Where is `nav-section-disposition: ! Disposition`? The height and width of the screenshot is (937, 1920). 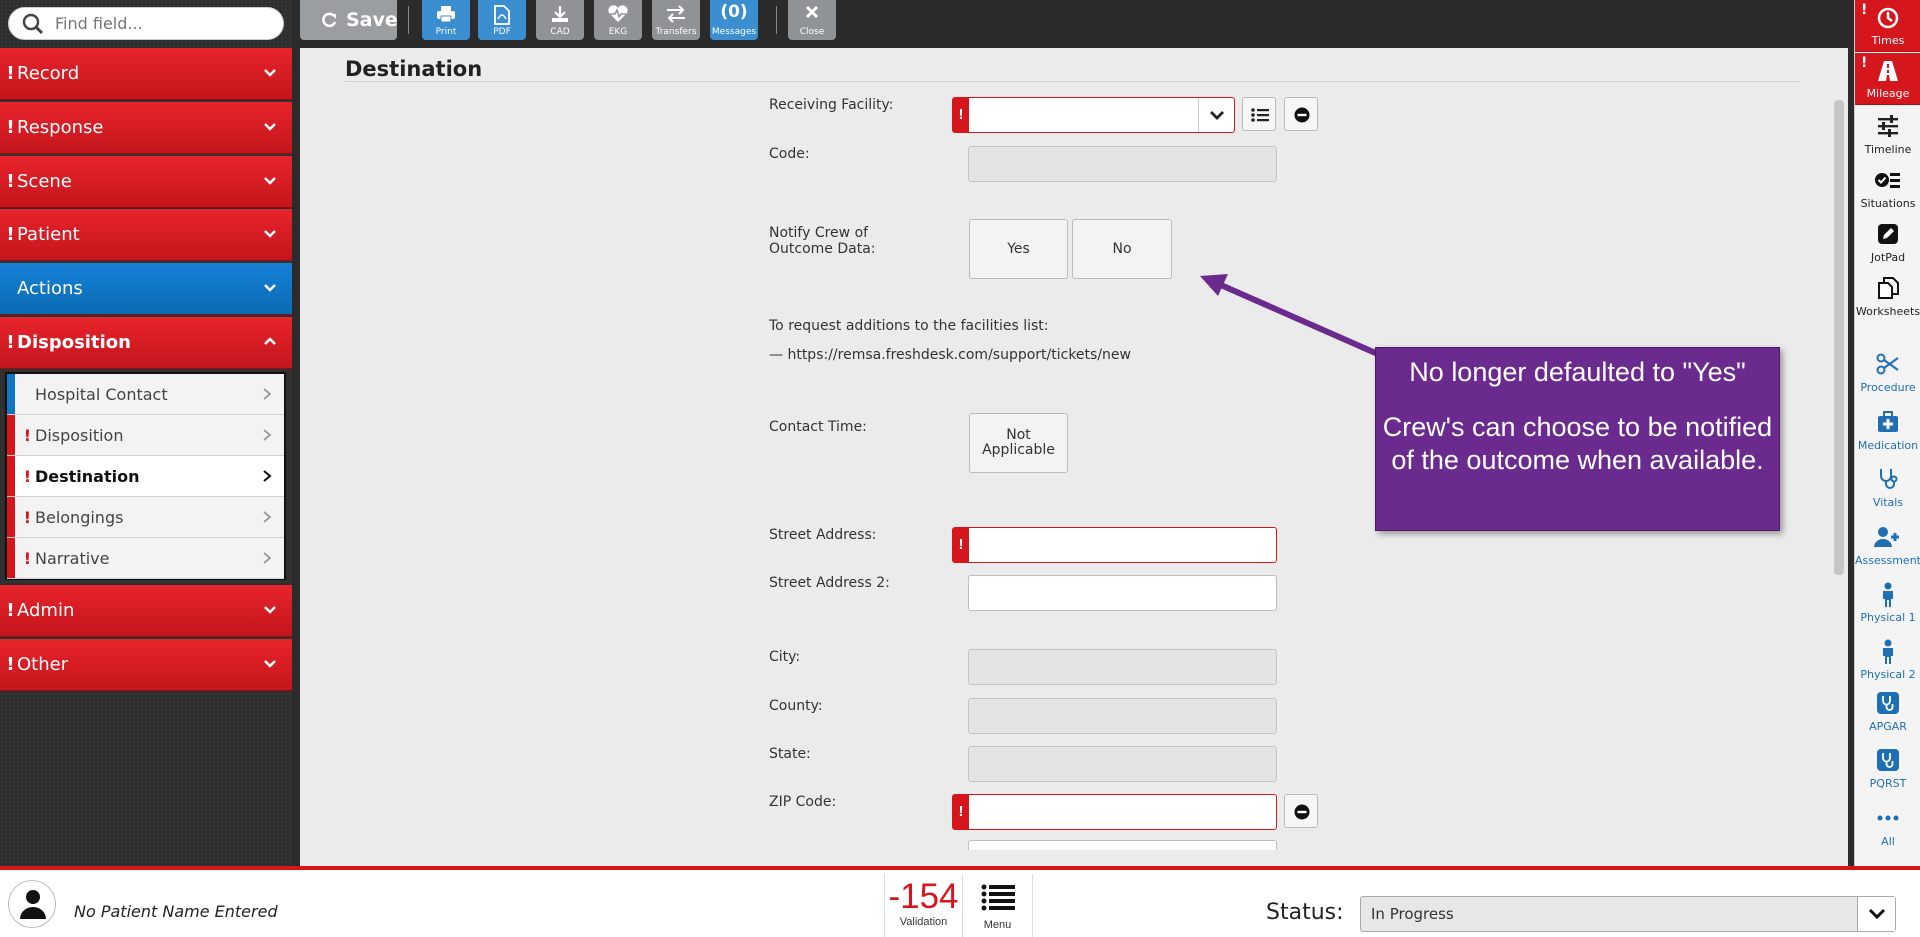
nav-section-disposition: ! Disposition is located at coordinates (146, 343).